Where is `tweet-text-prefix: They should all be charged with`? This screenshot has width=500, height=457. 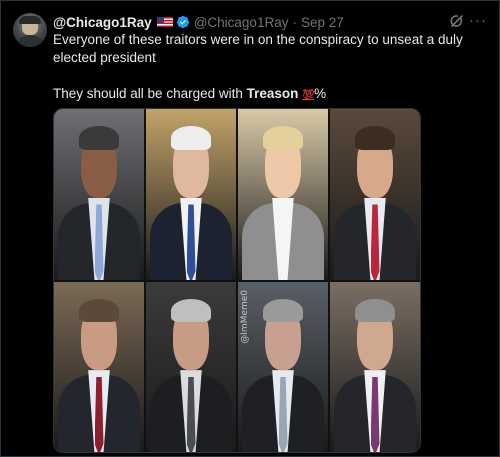 tweet-text-prefix: They should all be charged with is located at coordinates (150, 93).